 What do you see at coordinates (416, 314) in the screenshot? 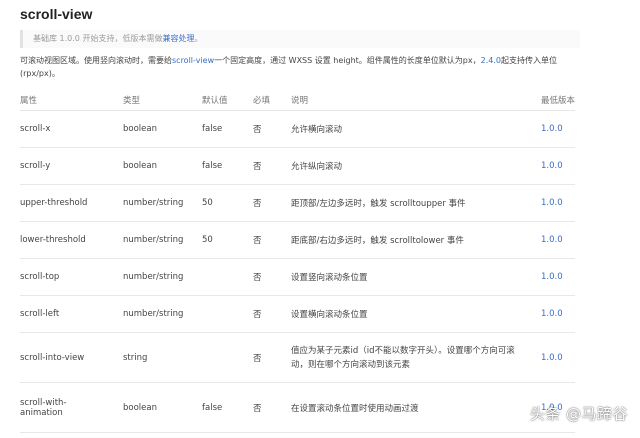
I see `cell-desc: 设置横向滚动条位置` at bounding box center [416, 314].